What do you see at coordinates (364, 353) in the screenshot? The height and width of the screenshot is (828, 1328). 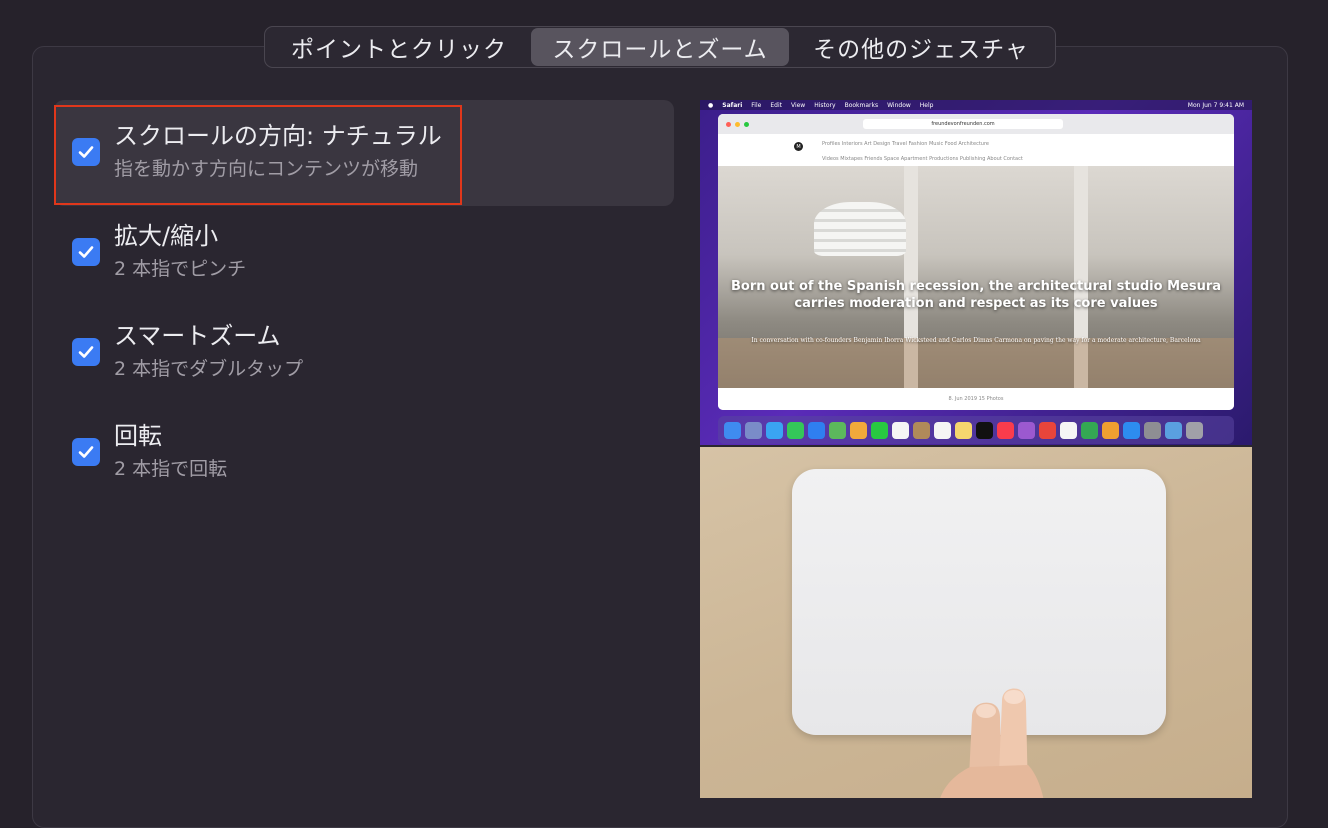 I see `option-smart-zoom: スマートズーム 2 本指でダブルタップ` at bounding box center [364, 353].